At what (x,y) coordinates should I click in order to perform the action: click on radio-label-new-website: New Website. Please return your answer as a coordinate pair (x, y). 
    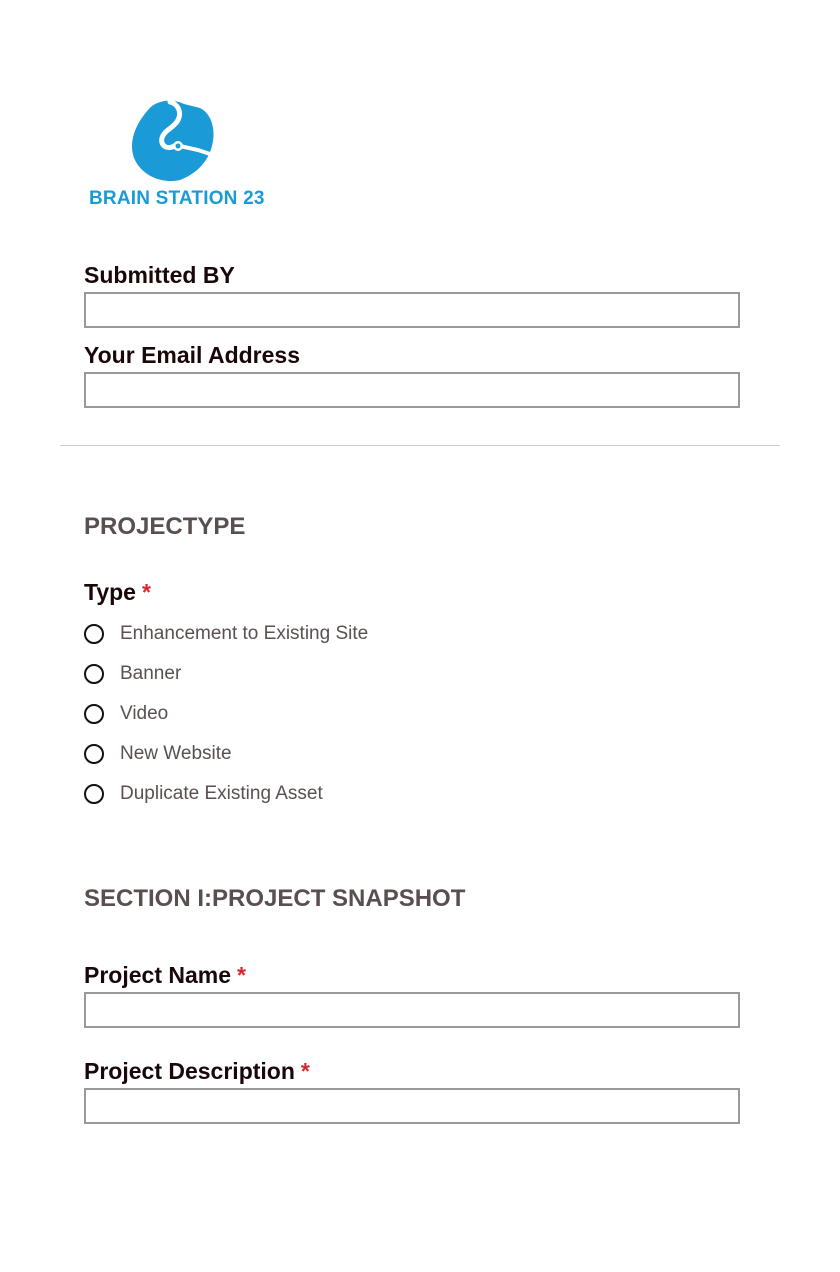
    Looking at the image, I should click on (176, 753).